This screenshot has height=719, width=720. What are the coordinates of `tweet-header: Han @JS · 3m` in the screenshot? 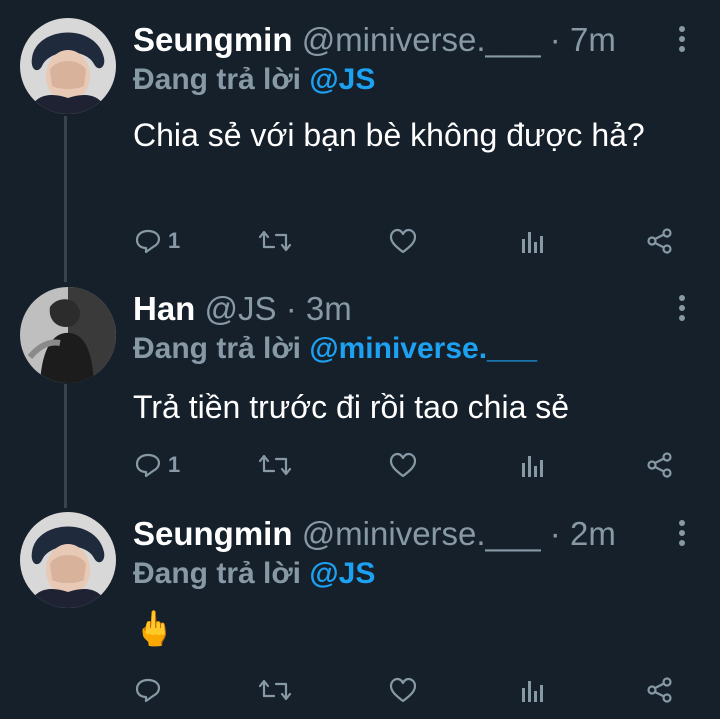 It's located at (242, 309).